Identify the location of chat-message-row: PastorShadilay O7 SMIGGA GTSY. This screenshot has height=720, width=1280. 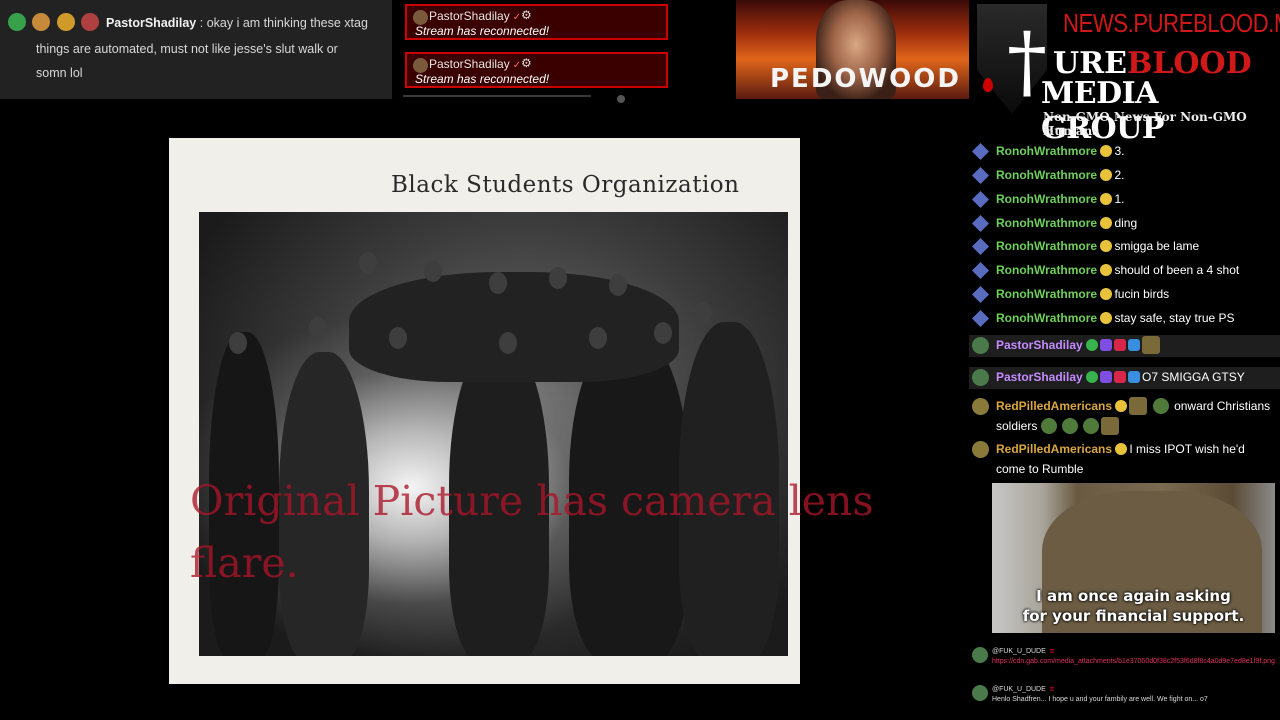
(1124, 378).